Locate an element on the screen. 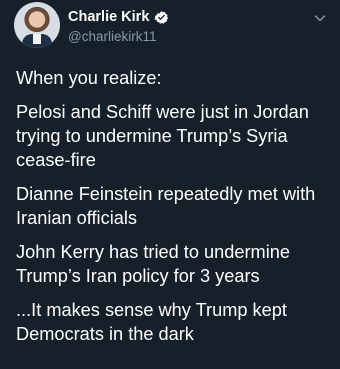 The height and width of the screenshot is (369, 340). avatar is located at coordinates (37, 25).